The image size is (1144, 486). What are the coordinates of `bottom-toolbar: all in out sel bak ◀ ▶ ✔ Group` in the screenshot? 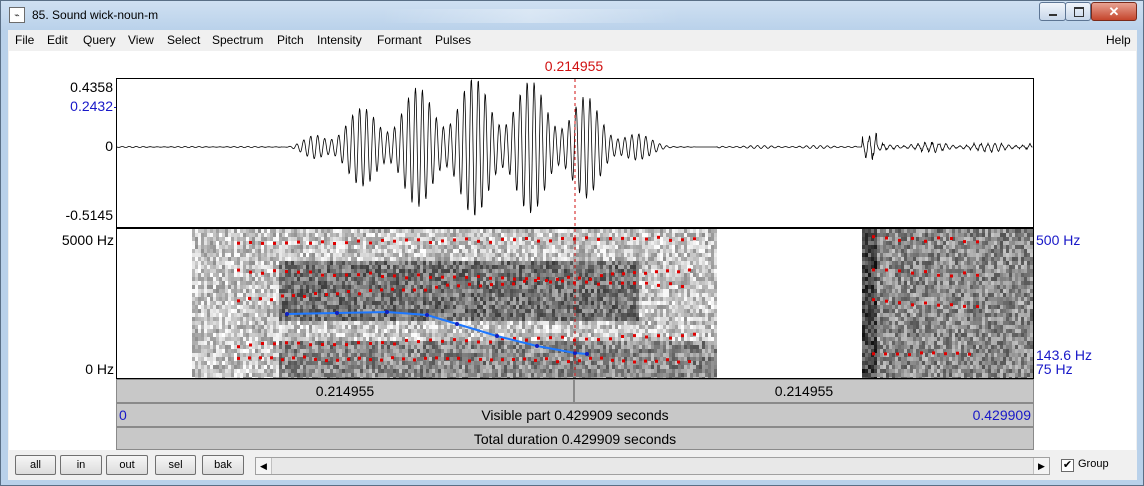 It's located at (572, 465).